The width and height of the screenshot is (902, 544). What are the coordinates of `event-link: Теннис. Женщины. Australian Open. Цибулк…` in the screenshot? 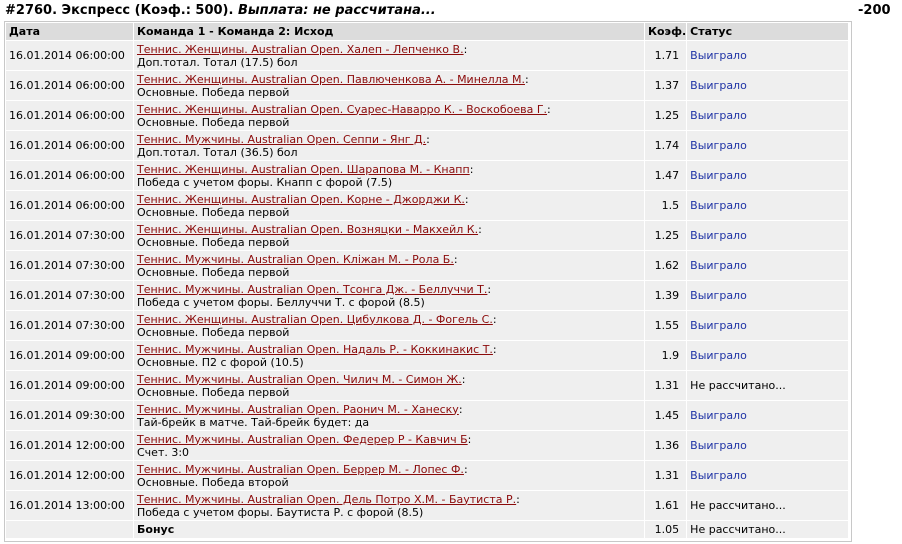 It's located at (315, 319).